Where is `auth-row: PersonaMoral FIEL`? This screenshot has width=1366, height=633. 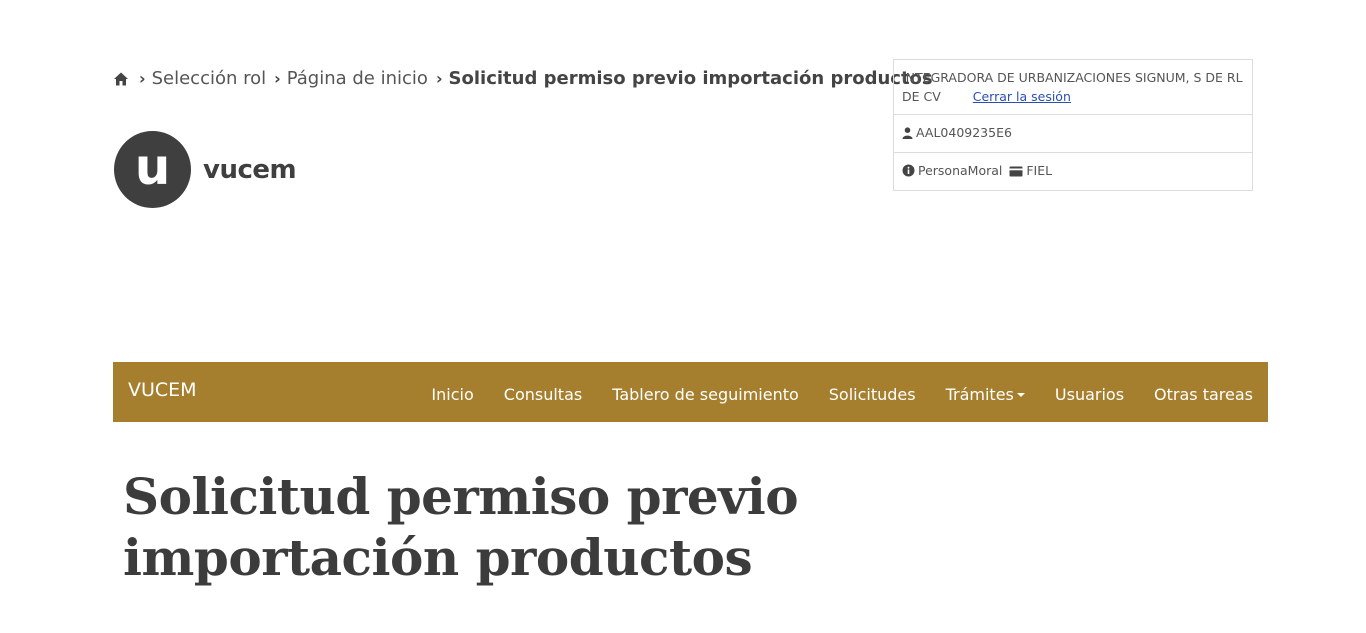 auth-row: PersonaMoral FIEL is located at coordinates (1073, 171).